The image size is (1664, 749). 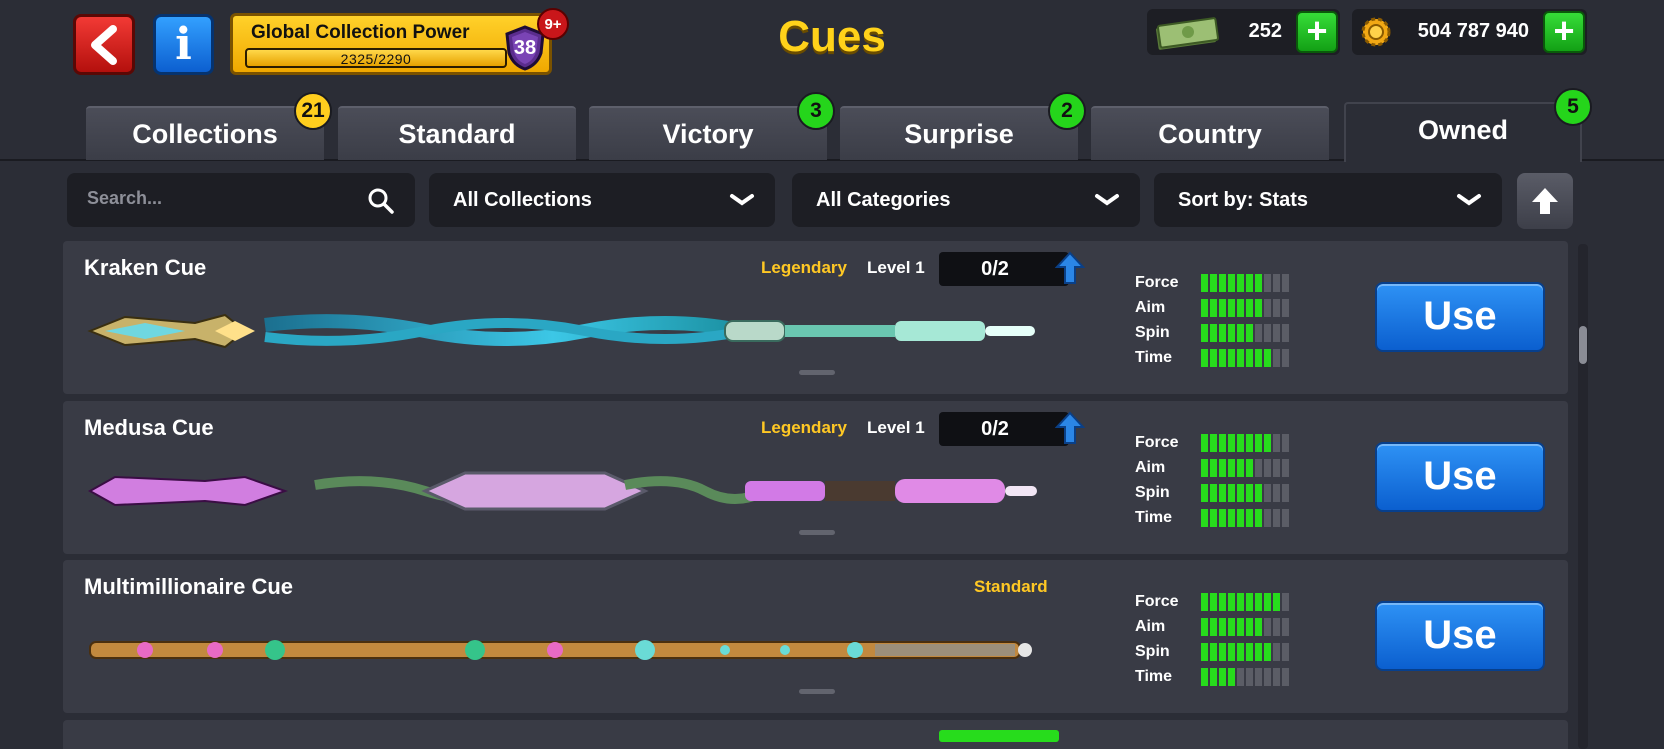 I want to click on stat-label: Force, so click(x=1157, y=601).